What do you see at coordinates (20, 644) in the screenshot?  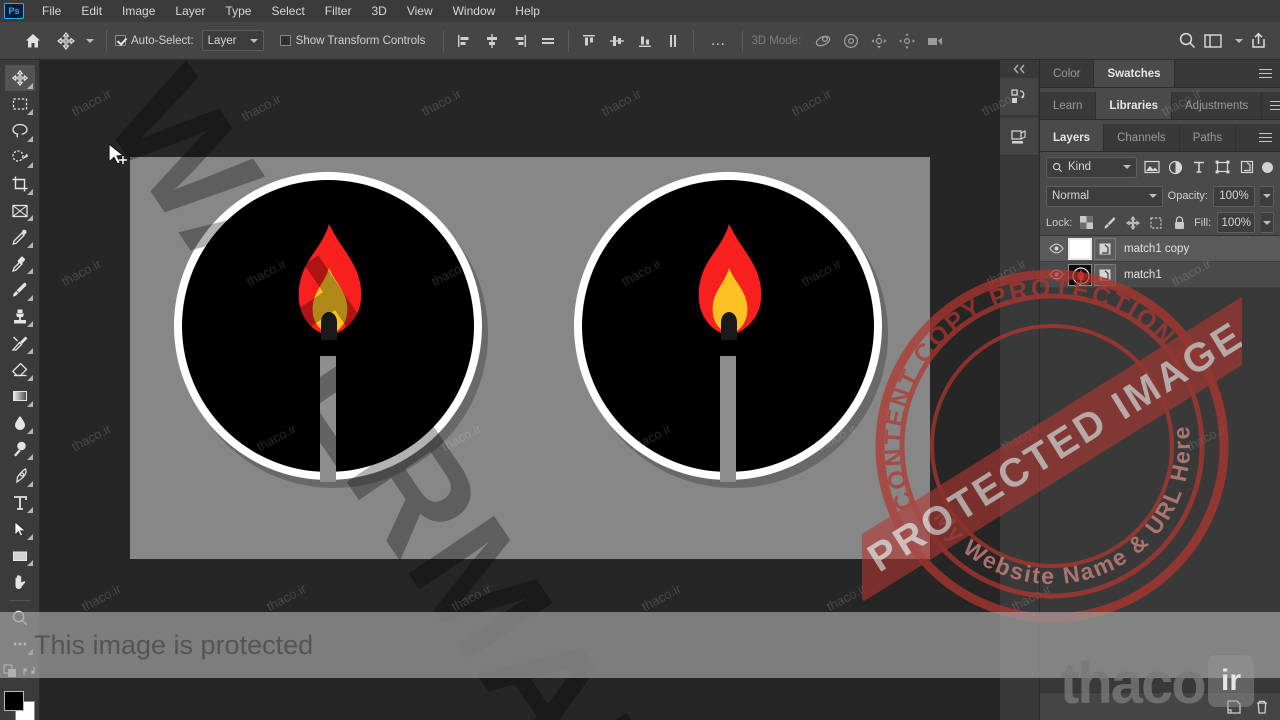 I see `edit-toolbar-icon` at bounding box center [20, 644].